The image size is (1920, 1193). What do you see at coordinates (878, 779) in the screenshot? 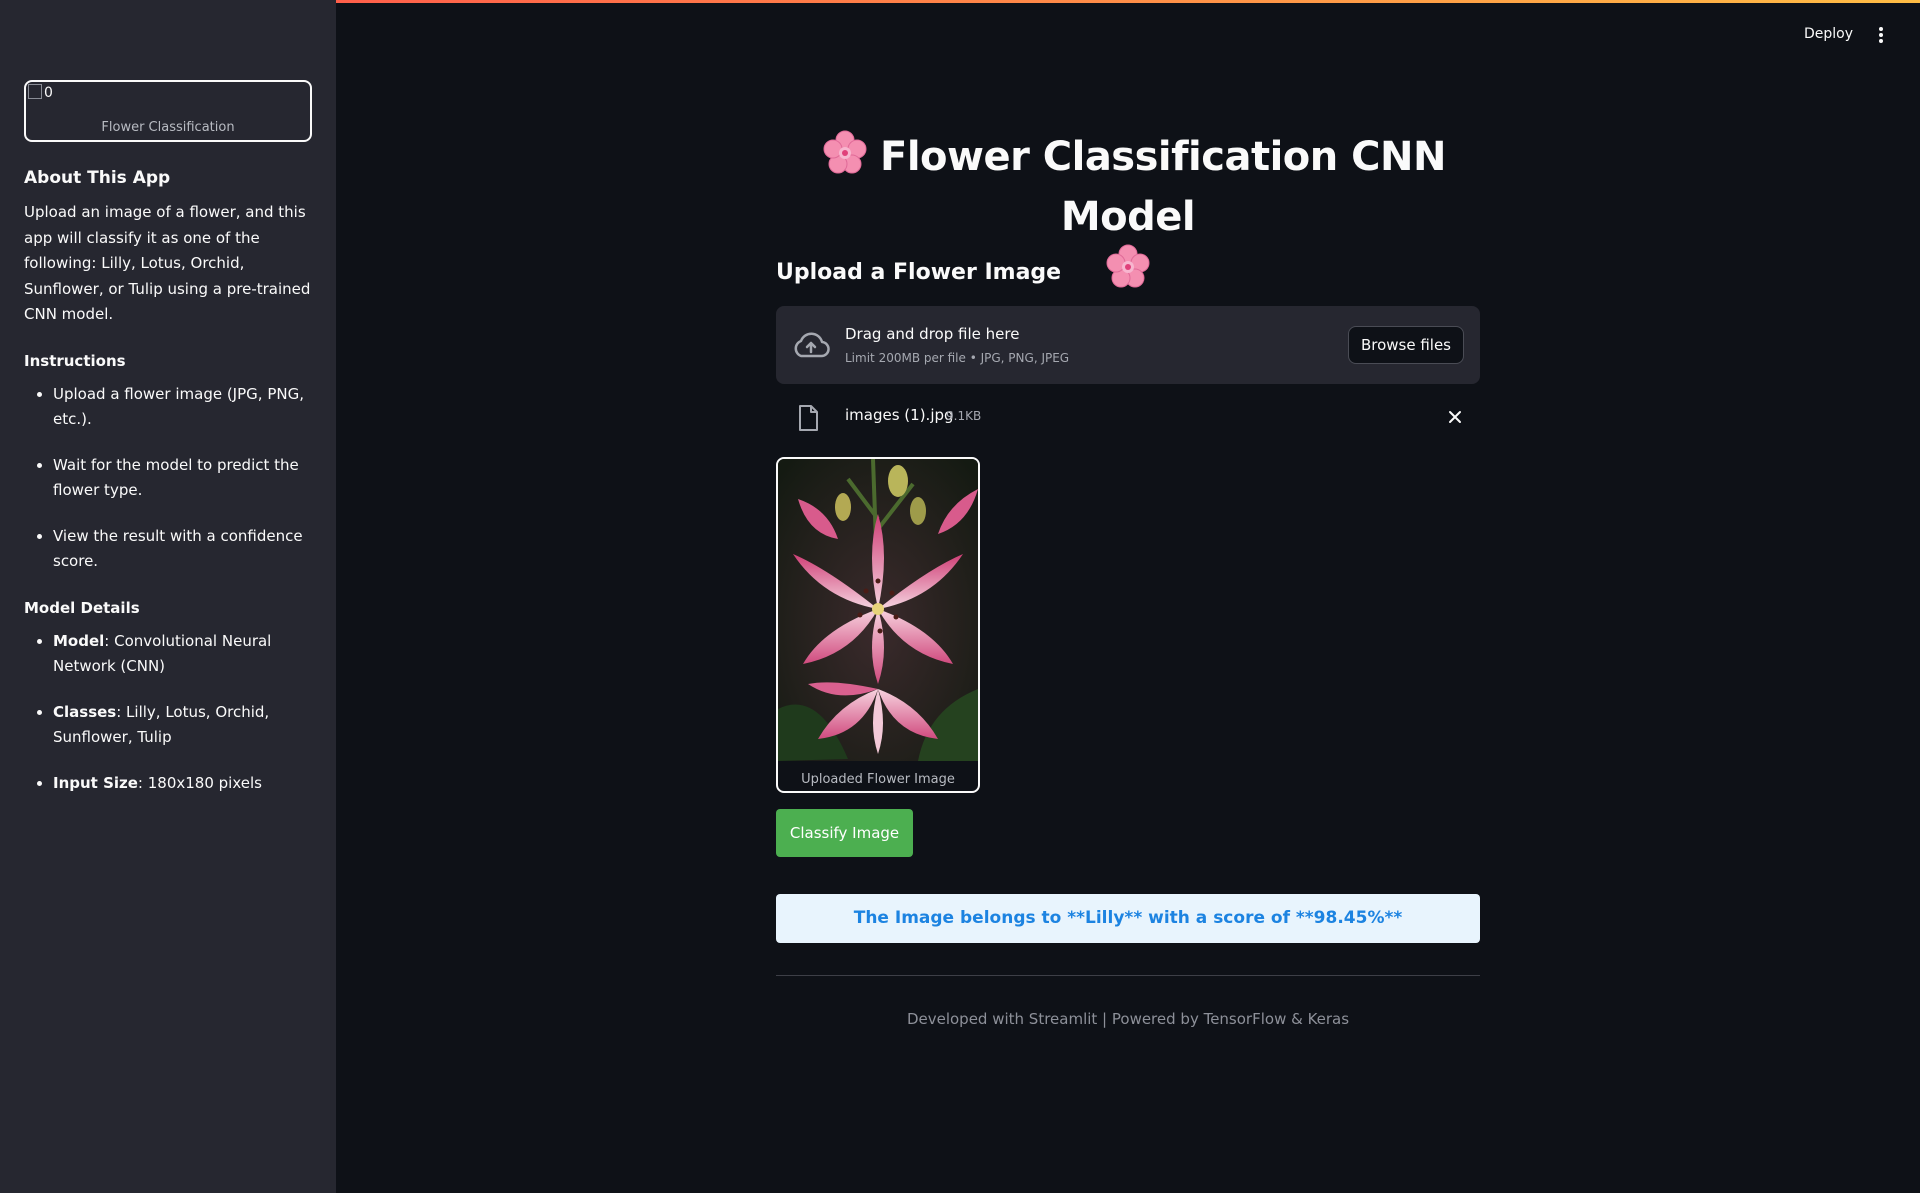
I see `image-caption: Uploaded Flower Image` at bounding box center [878, 779].